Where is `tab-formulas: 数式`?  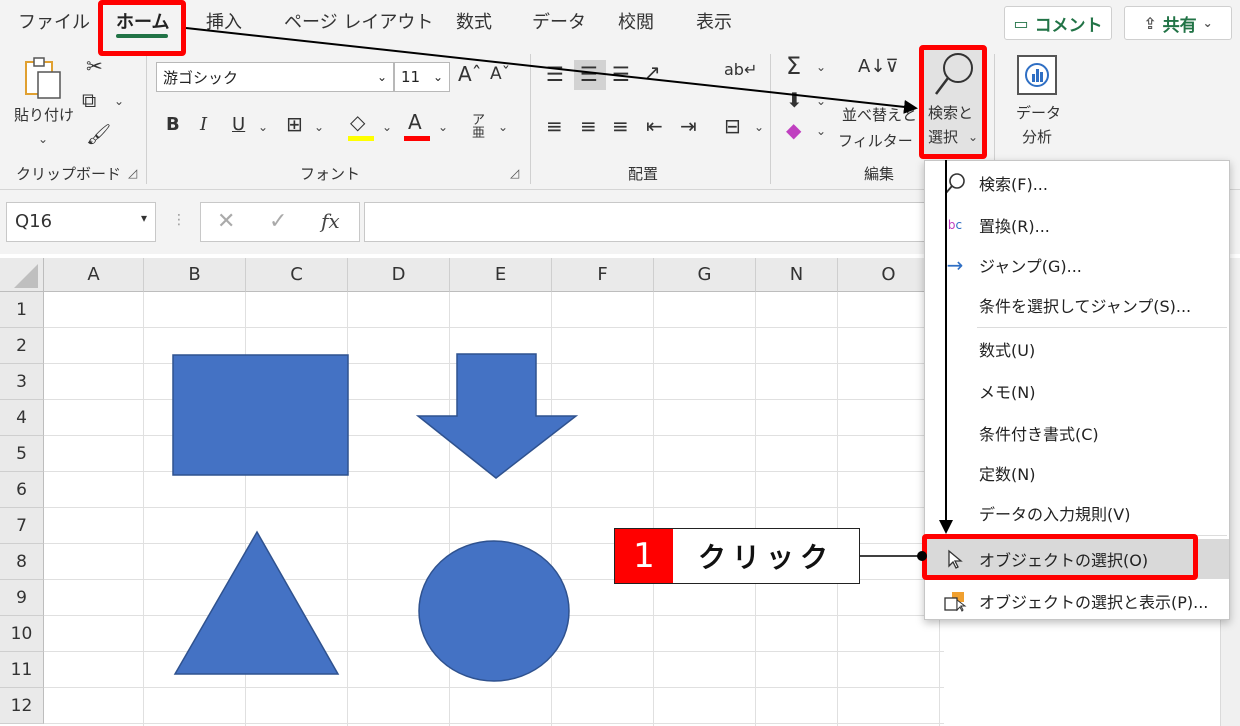 tab-formulas: 数式 is located at coordinates (474, 21).